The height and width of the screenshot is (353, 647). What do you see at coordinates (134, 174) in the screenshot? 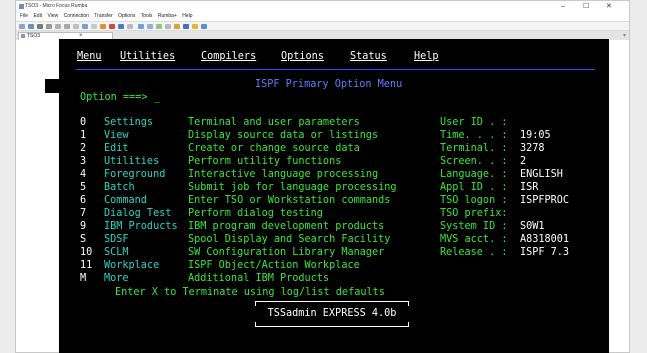
I see `option-foreground: Foreground` at bounding box center [134, 174].